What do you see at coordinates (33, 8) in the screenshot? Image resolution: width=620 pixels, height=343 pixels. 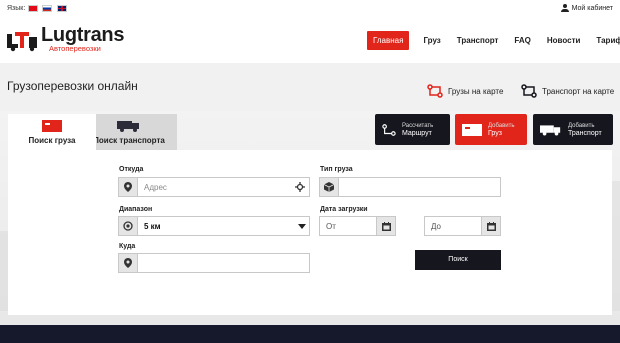 I see `turkish-flag-icon` at bounding box center [33, 8].